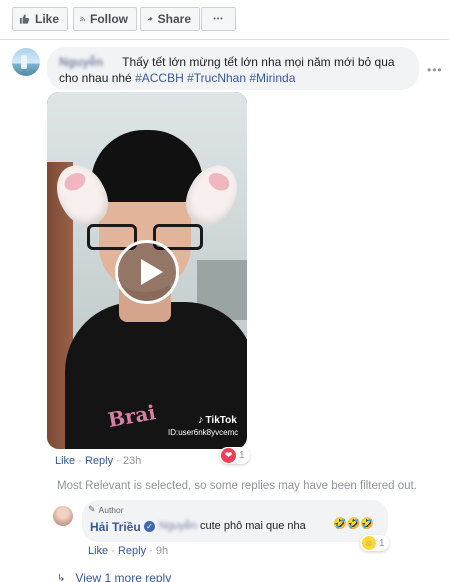  Describe the element at coordinates (228, 455) in the screenshot. I see `heart-icon: ❤` at that location.